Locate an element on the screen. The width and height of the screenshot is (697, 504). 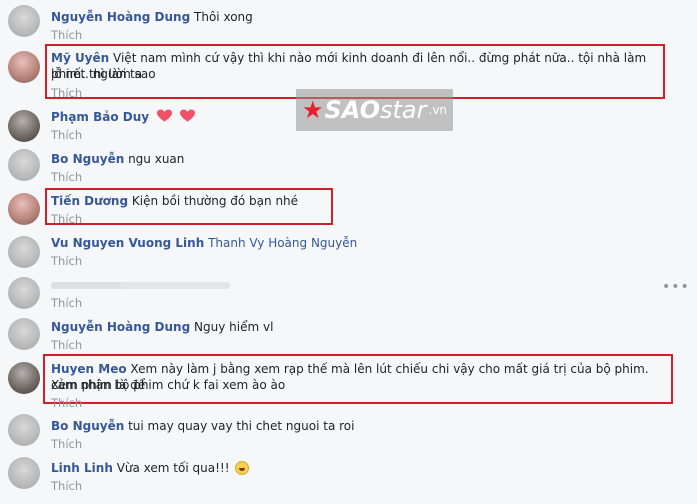
commenter-name: Tiến Dương is located at coordinates (89, 201).